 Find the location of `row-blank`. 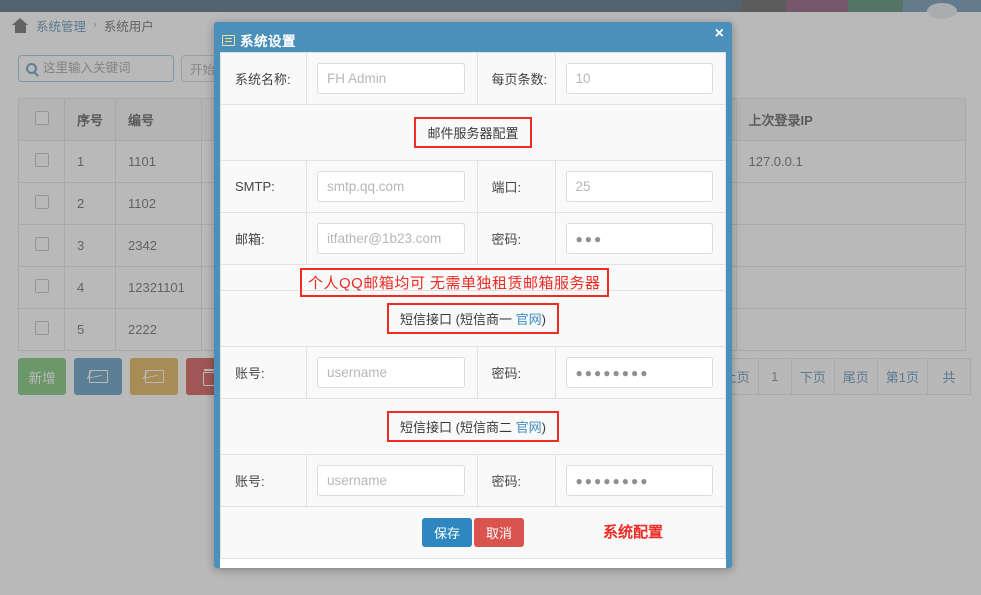

row-blank is located at coordinates (473, 563).